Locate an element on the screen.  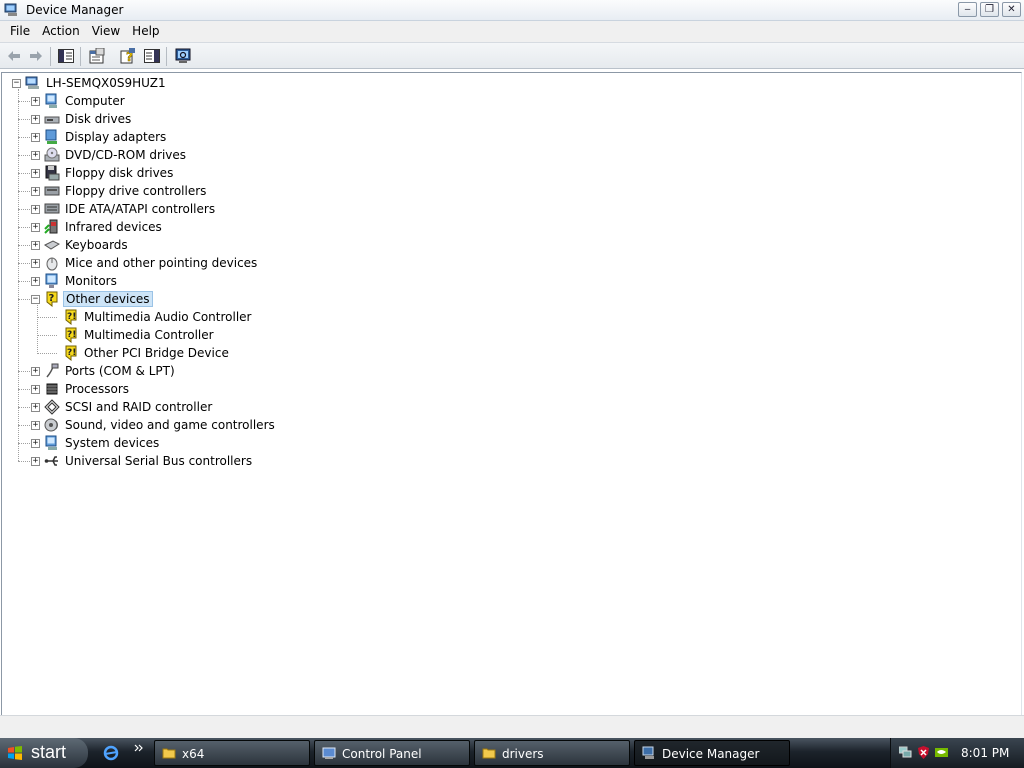
unknown-device-icon: ? is located at coordinates (52, 299).